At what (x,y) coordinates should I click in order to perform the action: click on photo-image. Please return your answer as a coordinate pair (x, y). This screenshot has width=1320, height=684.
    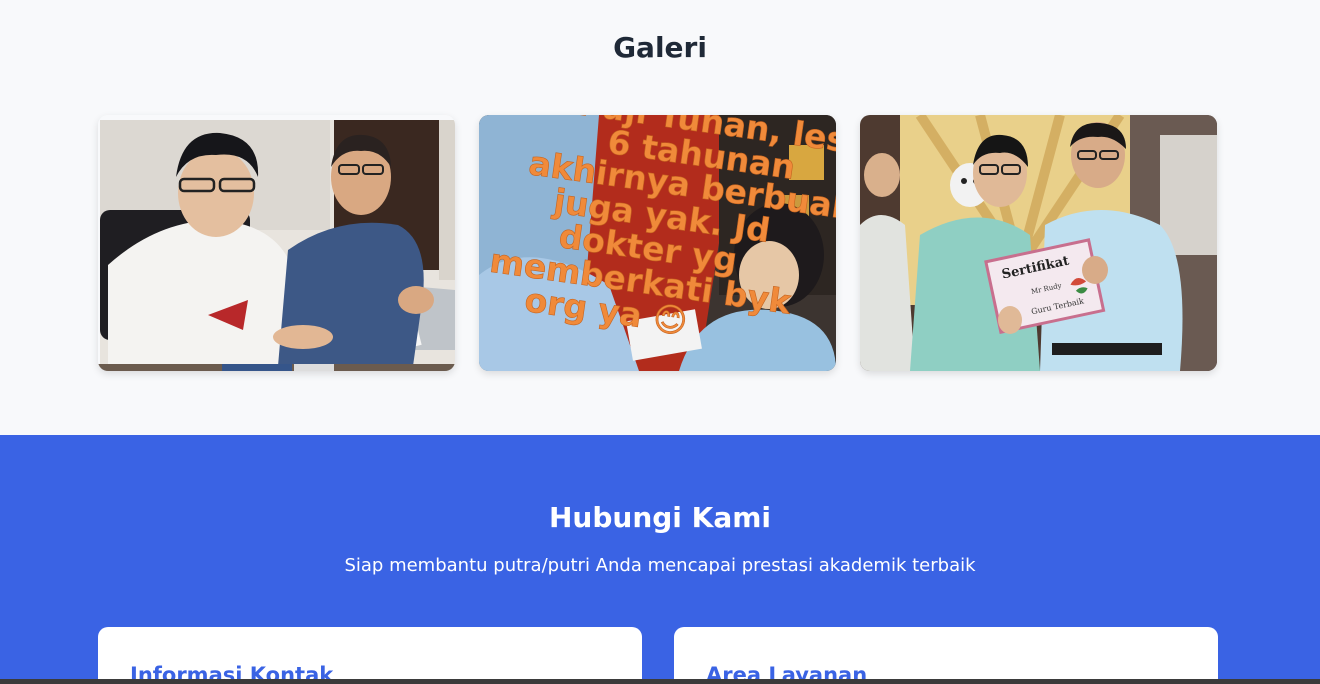
    Looking at the image, I should click on (276, 243).